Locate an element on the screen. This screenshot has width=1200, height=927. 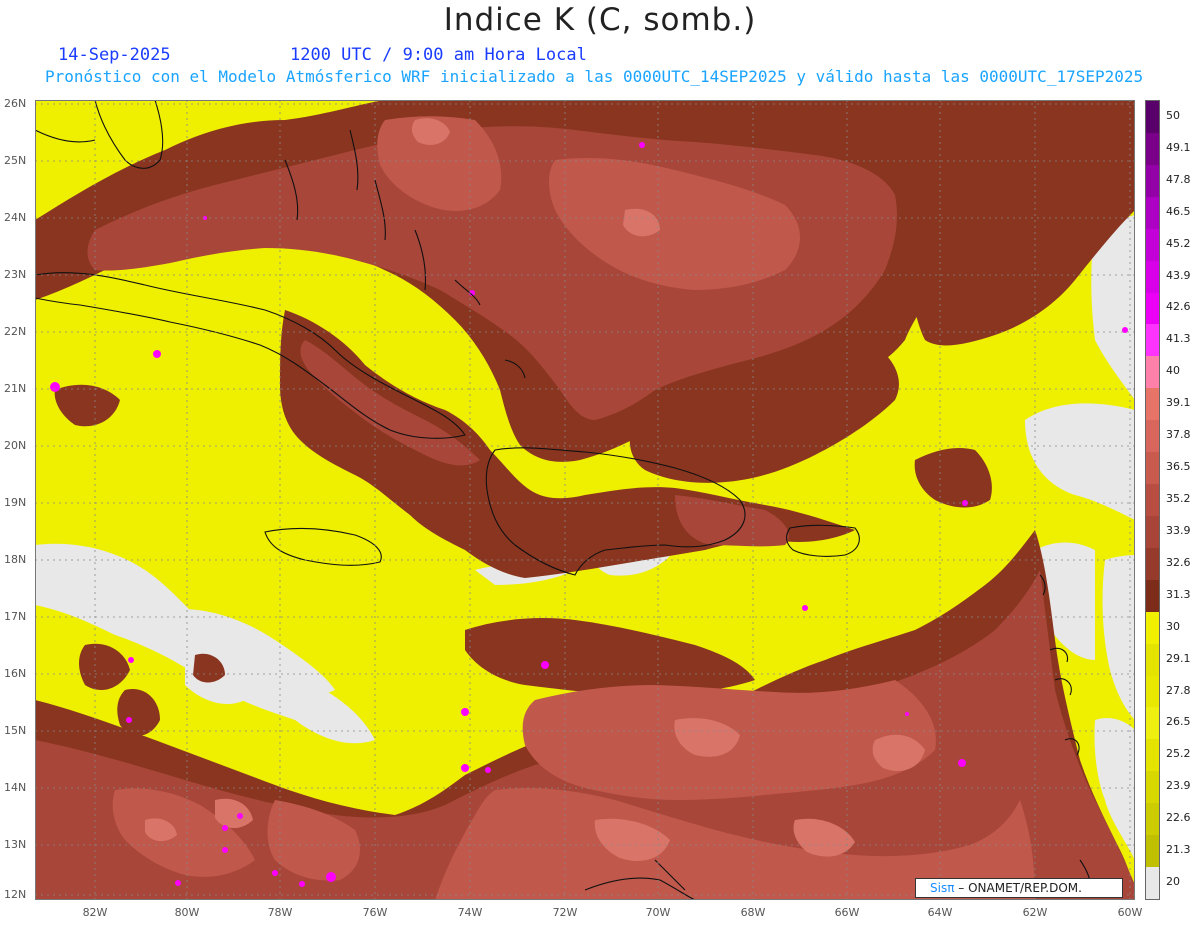
color-scale-label: 49.1 is located at coordinates (1178, 147).